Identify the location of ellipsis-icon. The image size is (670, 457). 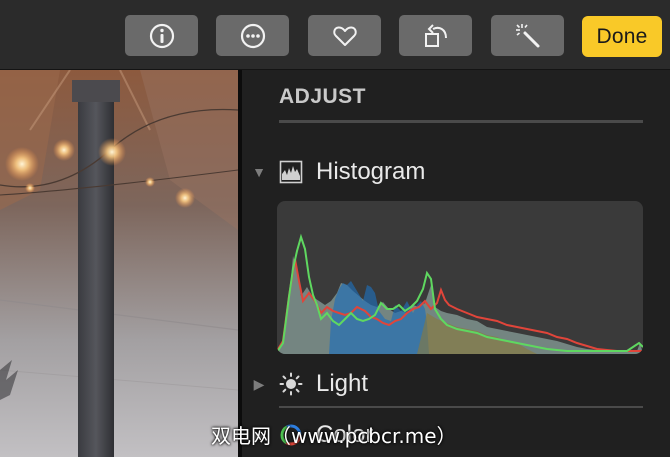
(252, 35).